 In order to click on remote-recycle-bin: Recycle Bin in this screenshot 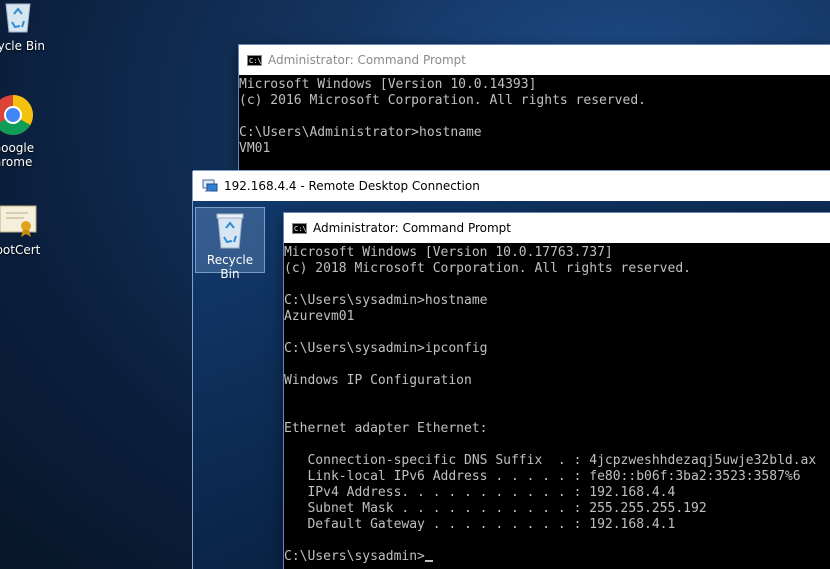, I will do `click(230, 244)`.